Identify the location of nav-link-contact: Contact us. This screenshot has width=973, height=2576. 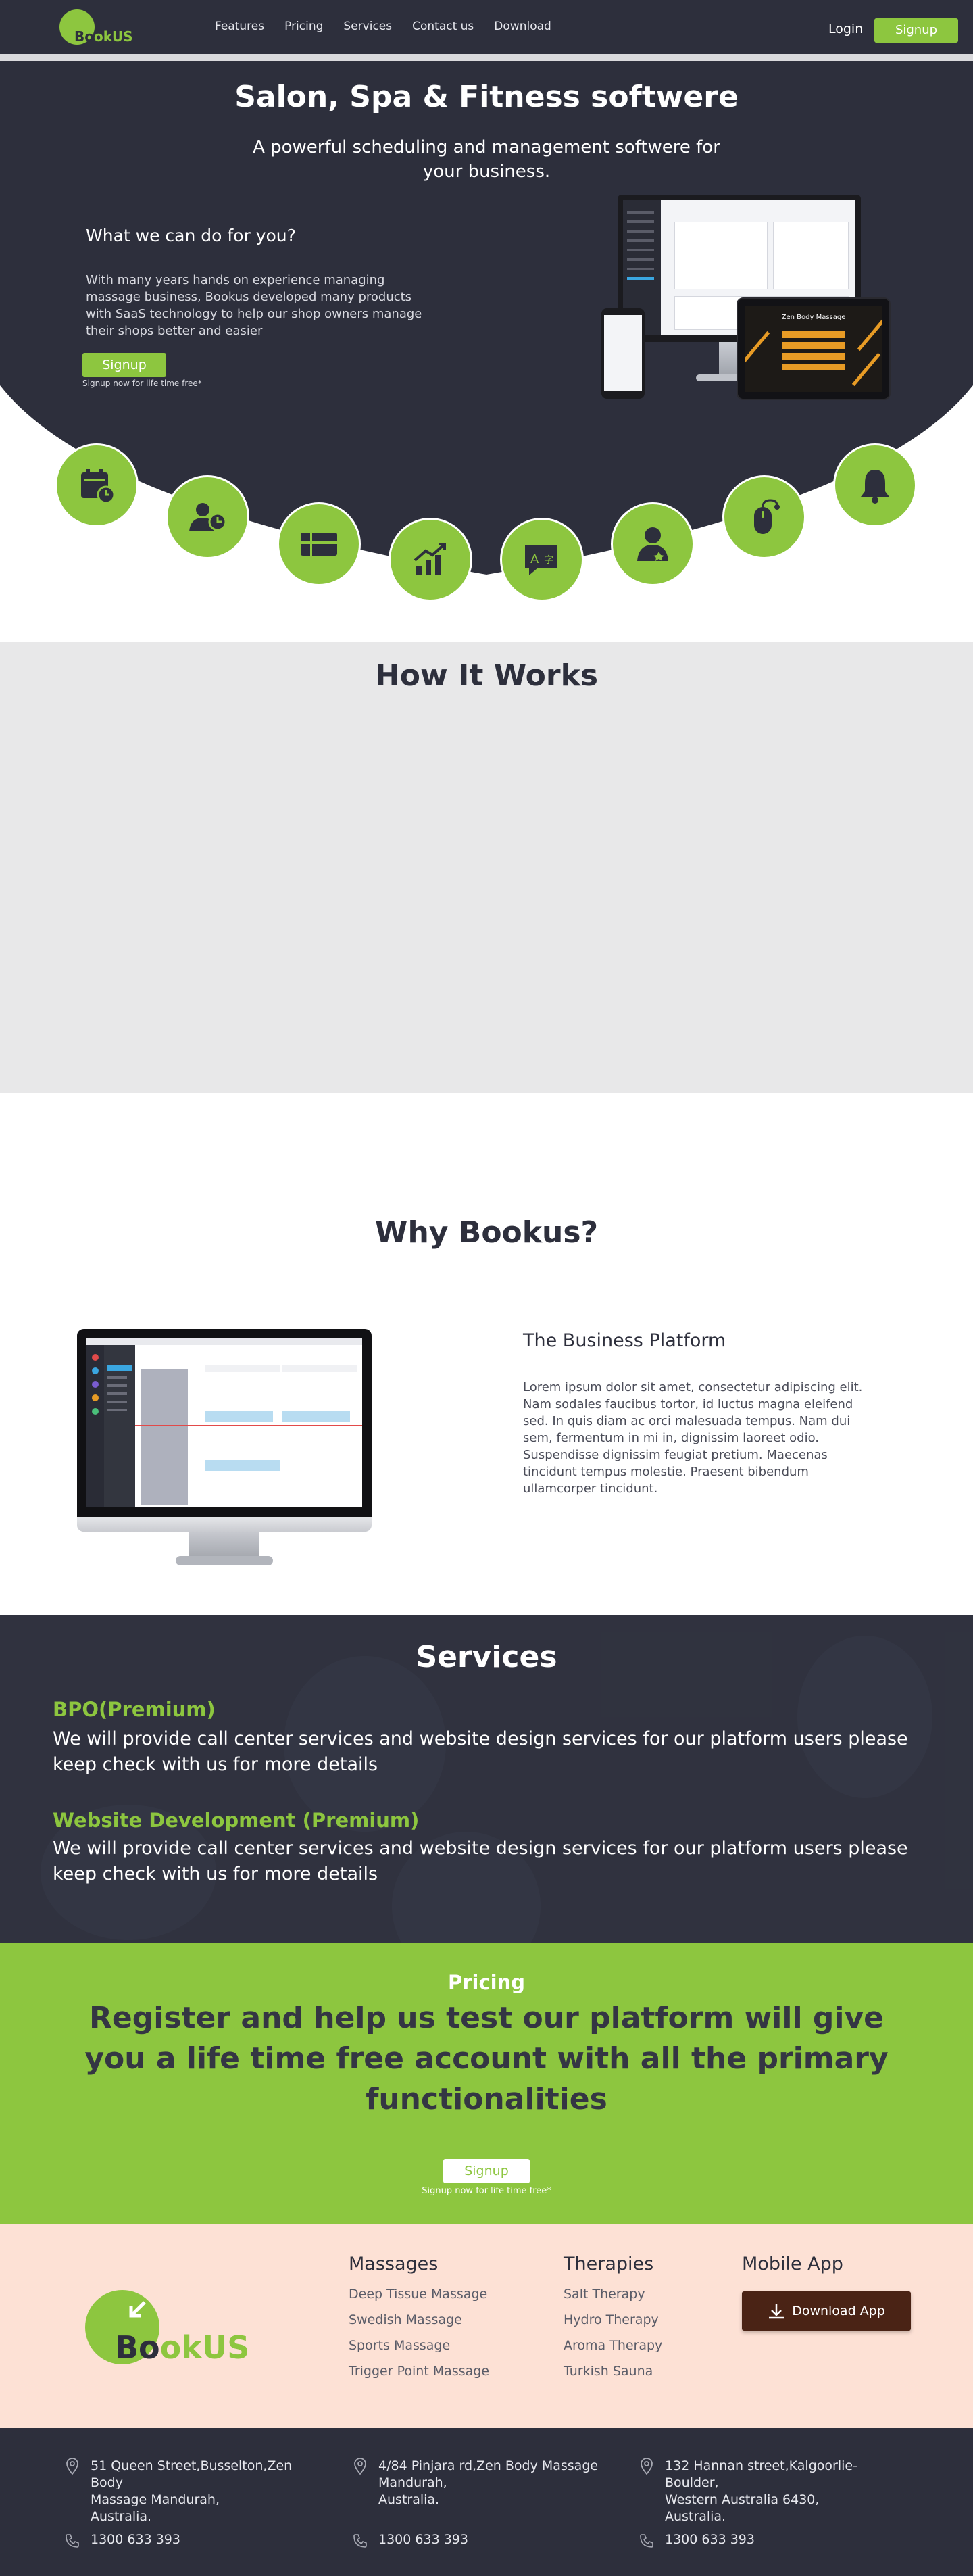
(443, 26).